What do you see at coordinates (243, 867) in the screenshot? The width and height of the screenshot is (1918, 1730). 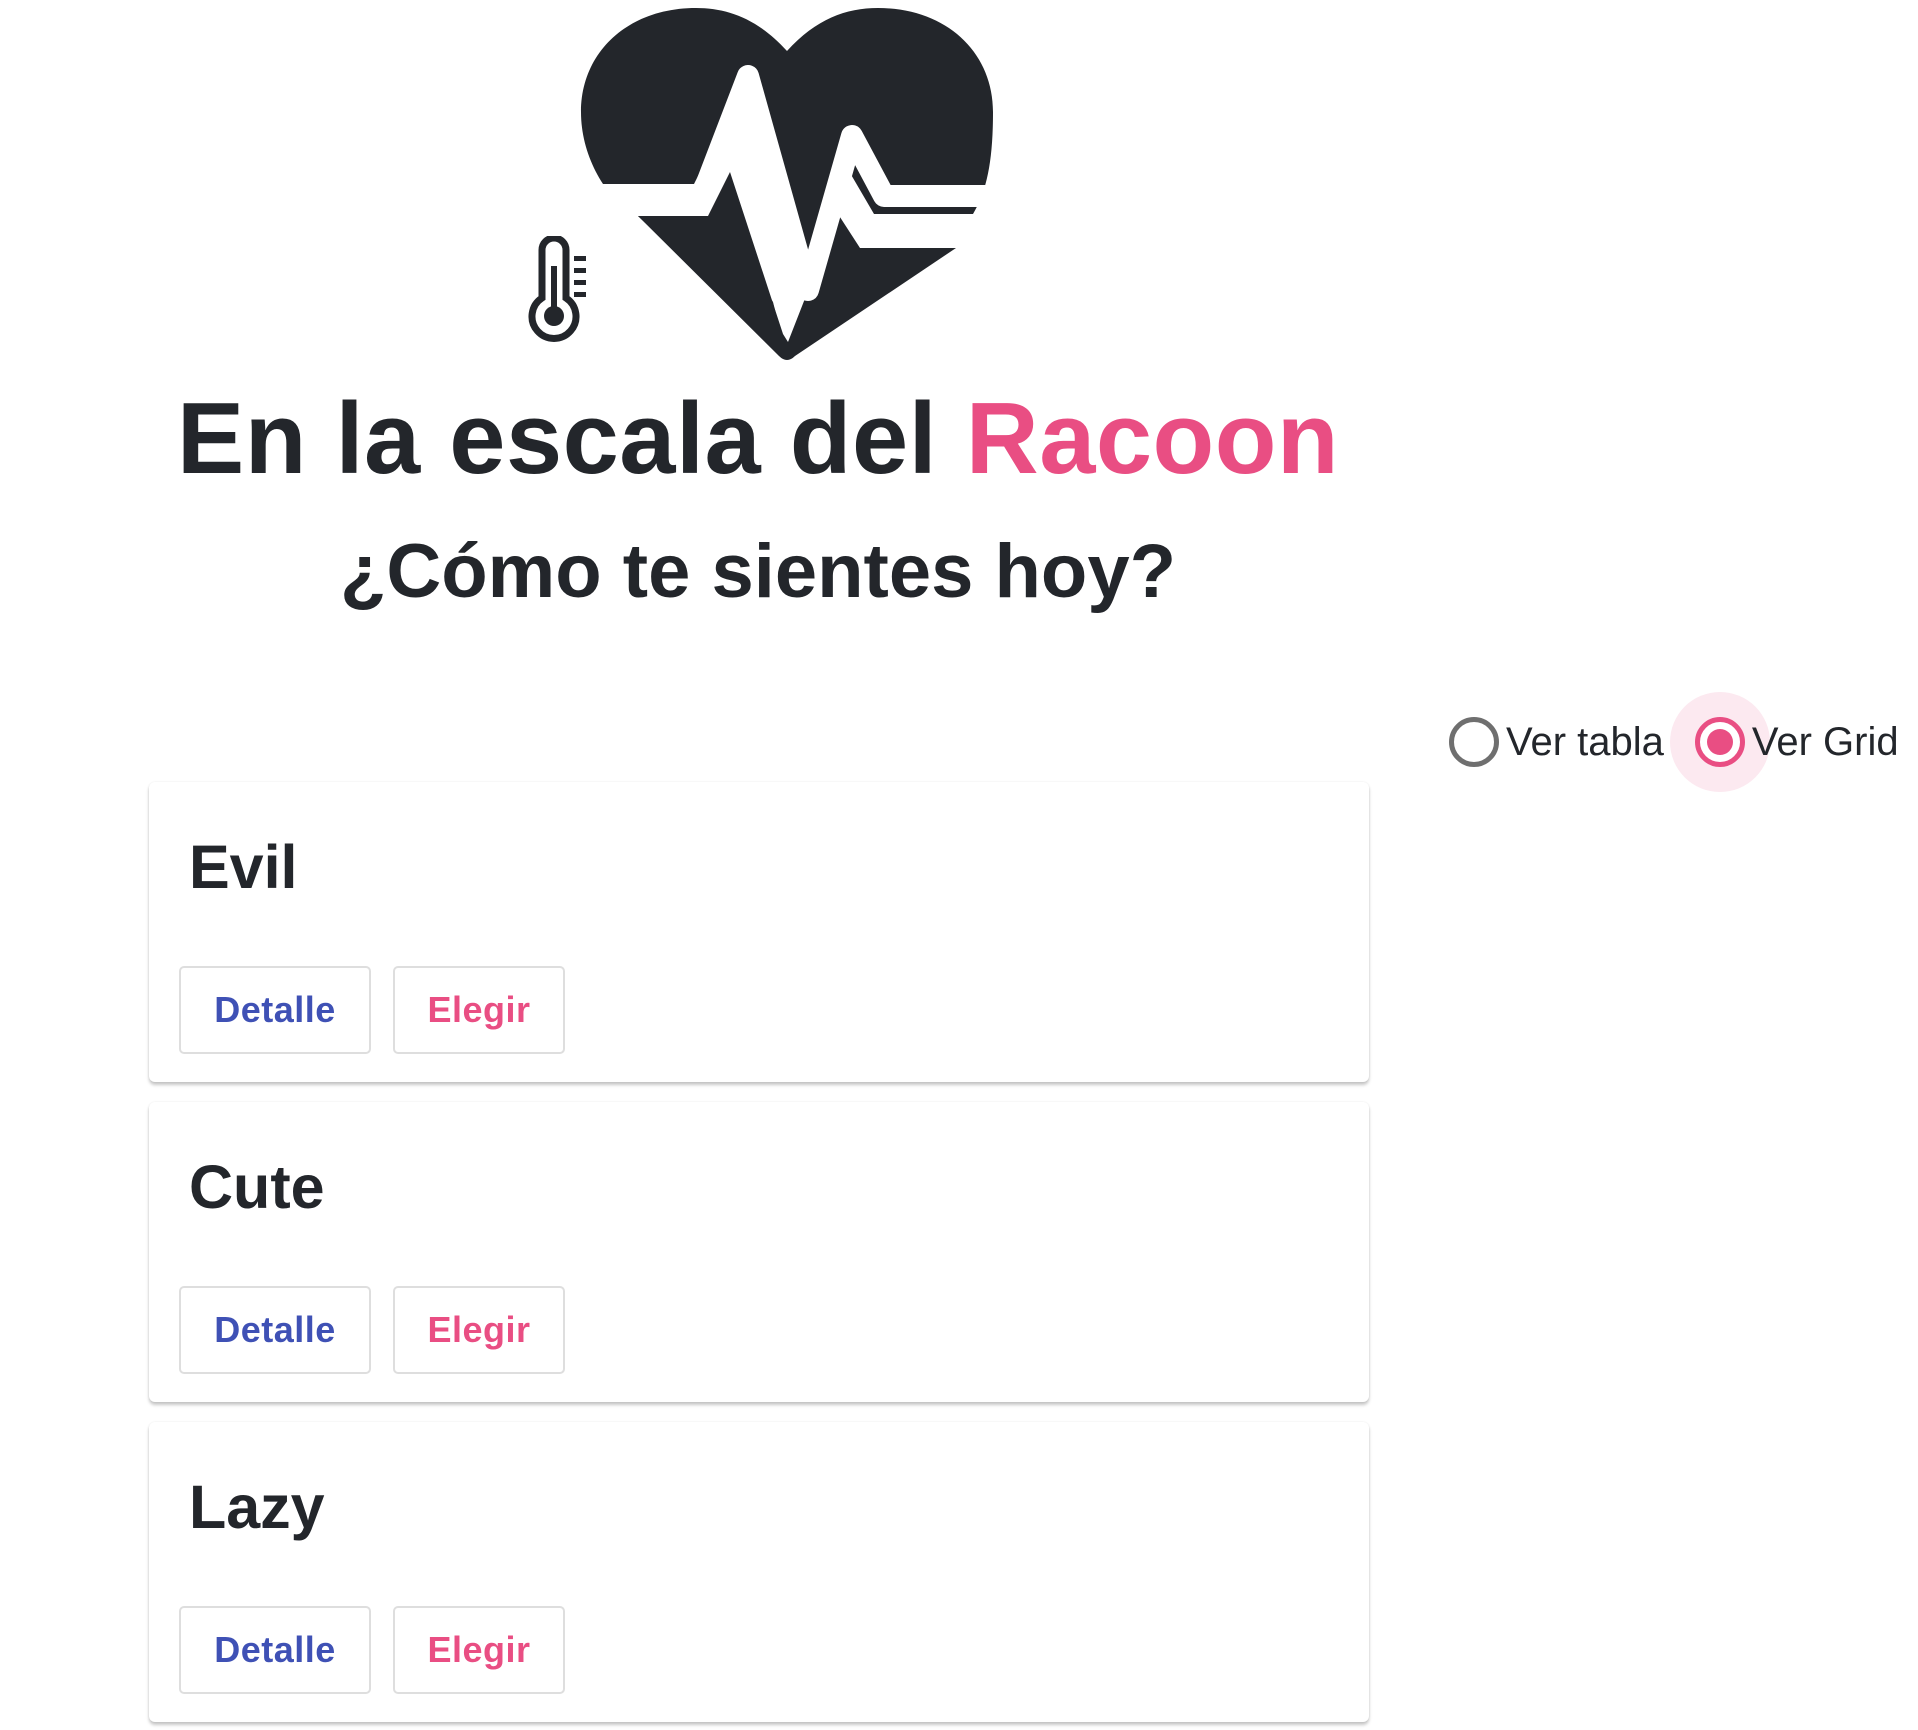 I see `mood-card-title: Evil` at bounding box center [243, 867].